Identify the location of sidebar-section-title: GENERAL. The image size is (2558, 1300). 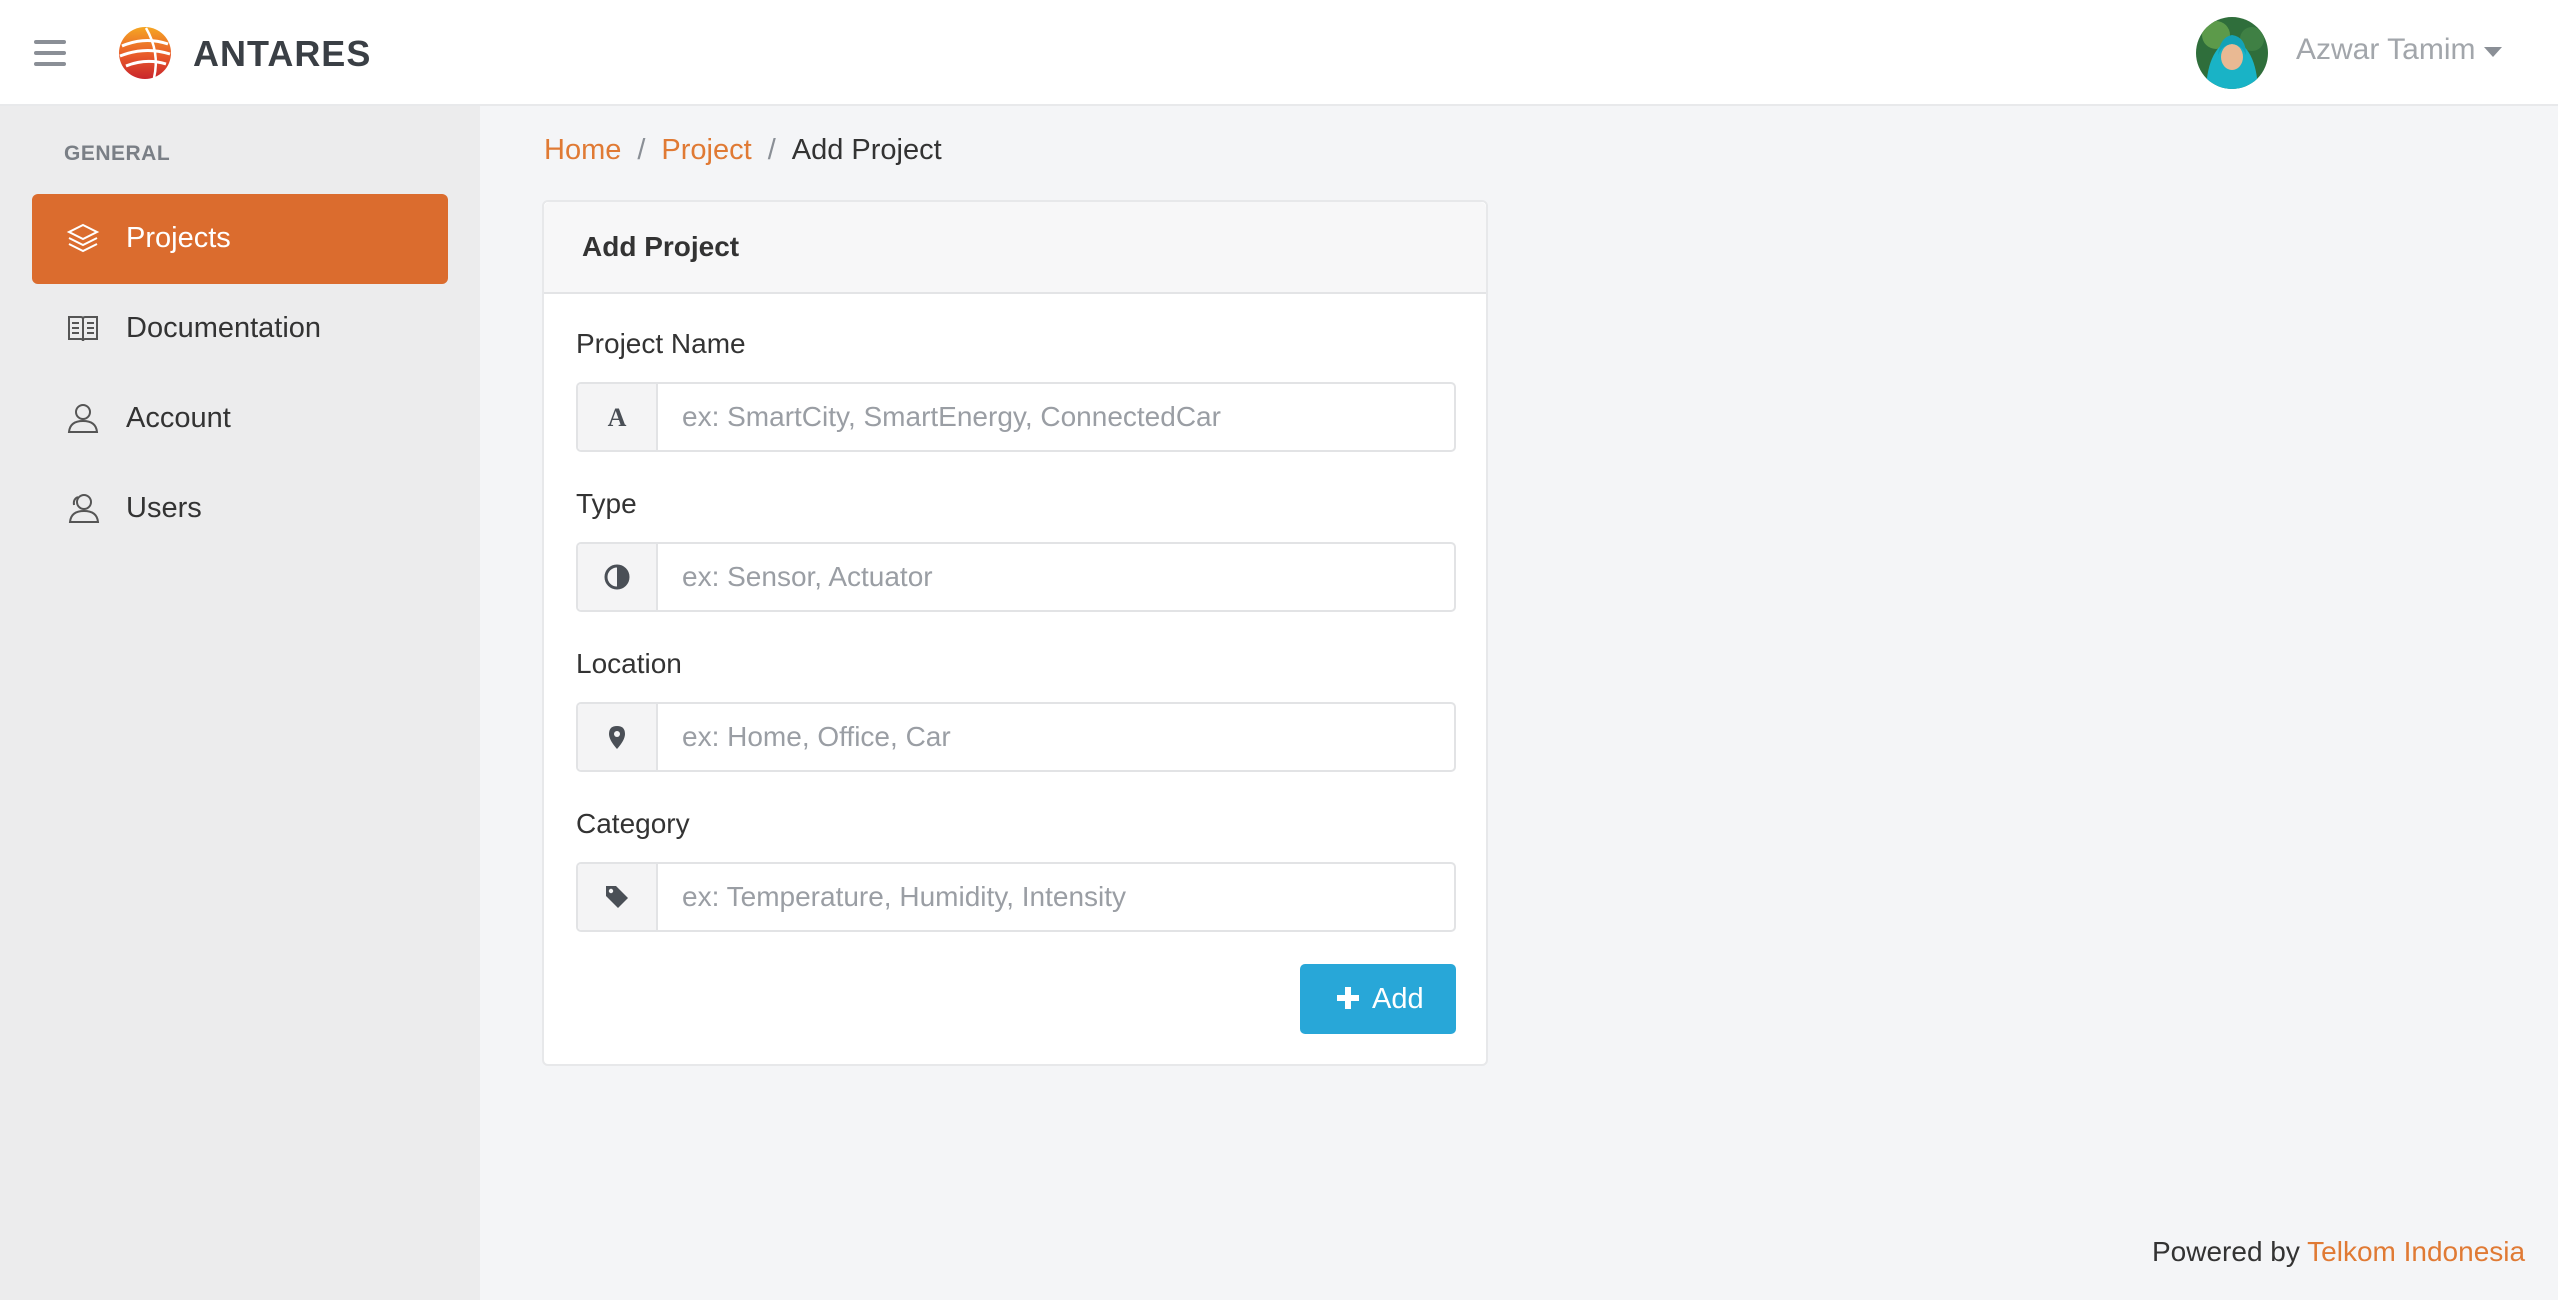
(117, 153).